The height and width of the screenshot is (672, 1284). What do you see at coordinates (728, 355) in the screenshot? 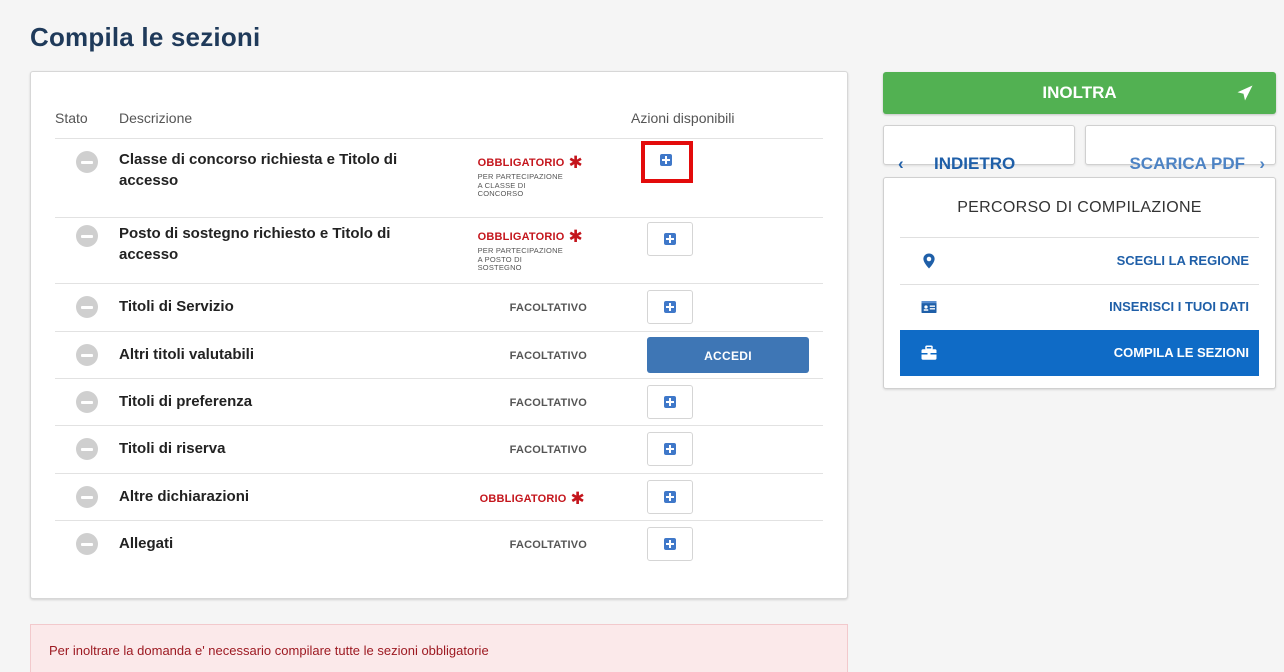
I see `accedi-button: ACCEDI` at bounding box center [728, 355].